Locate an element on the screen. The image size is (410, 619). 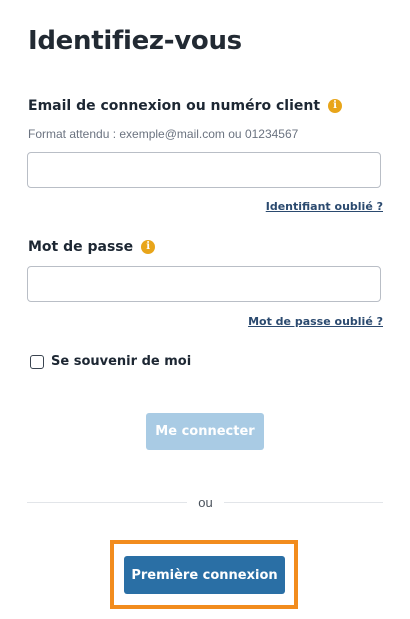
divider-right is located at coordinates (303, 502).